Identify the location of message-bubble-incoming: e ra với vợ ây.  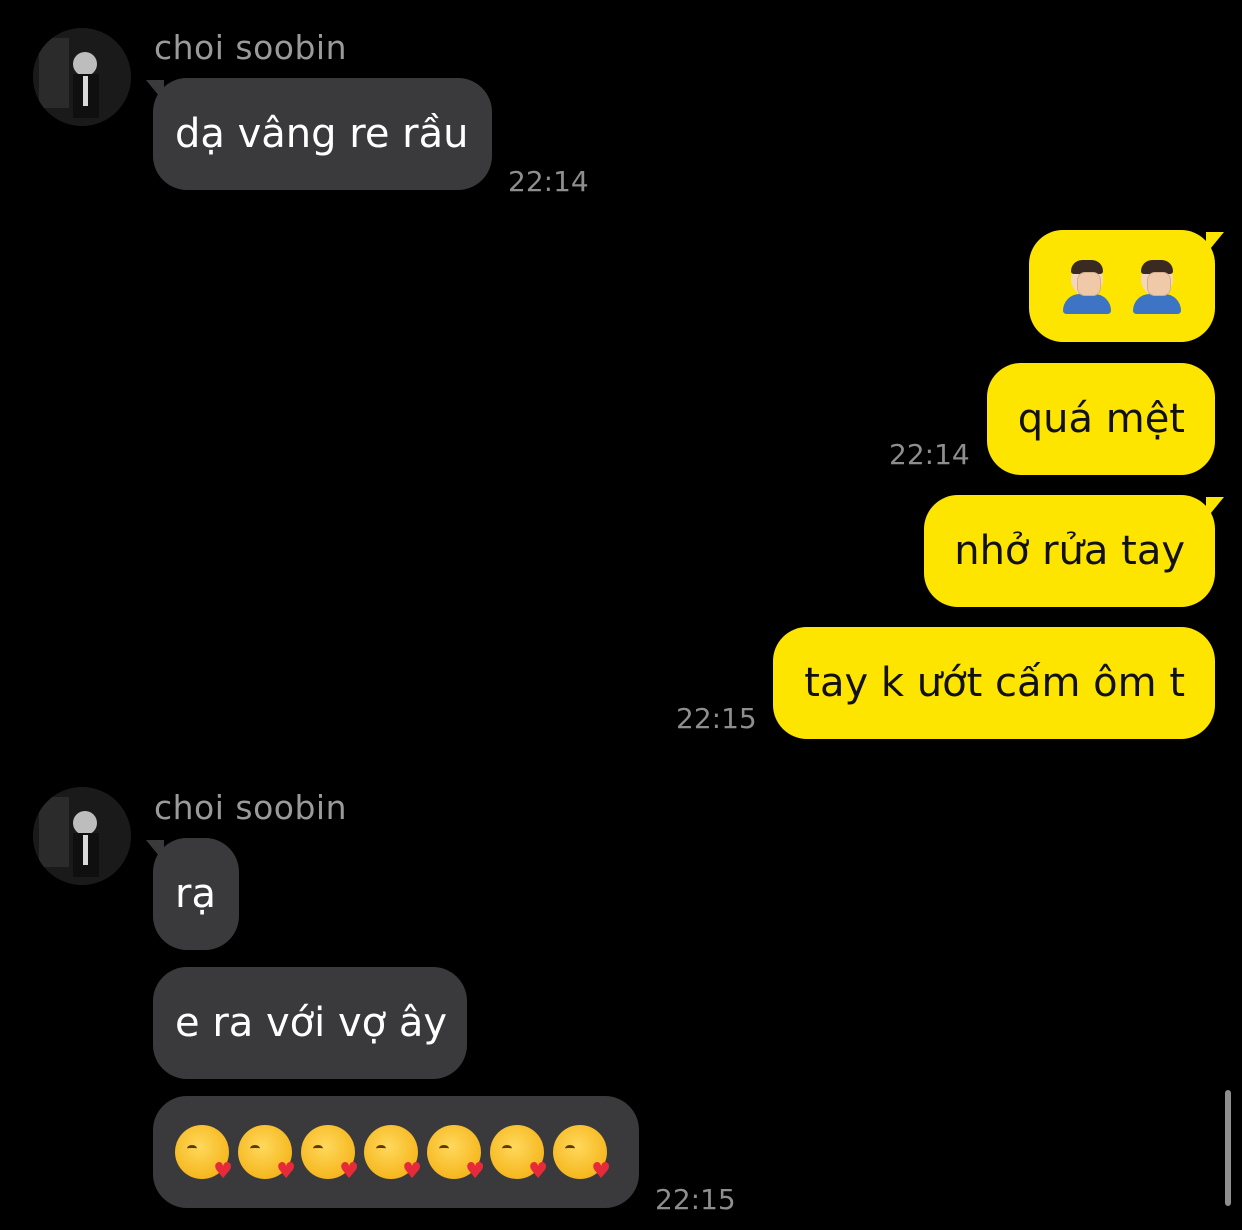
(310, 1023).